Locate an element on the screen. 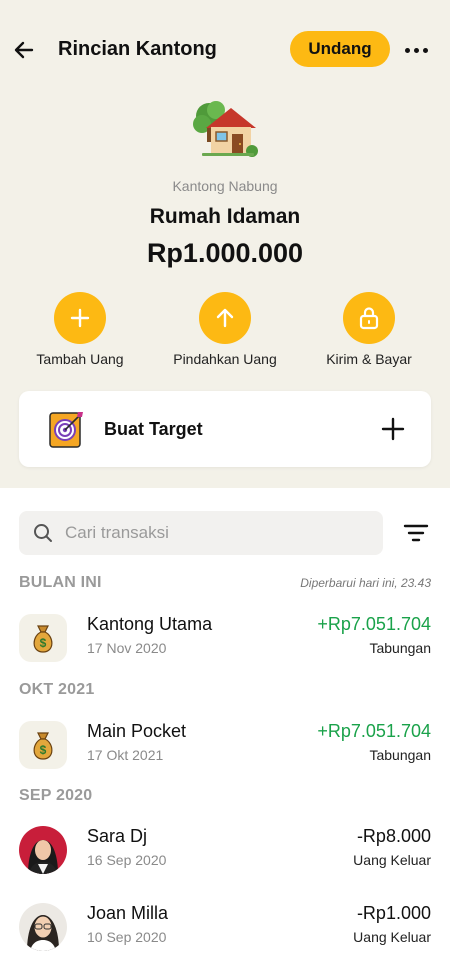  section-title-sep-2020: SEP 2020 is located at coordinates (56, 795).